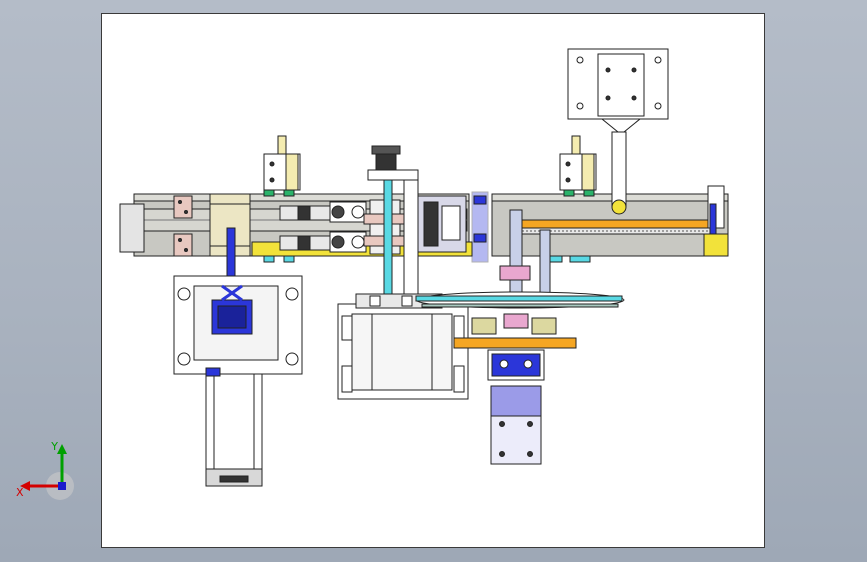 The width and height of the screenshot is (867, 562). What do you see at coordinates (516, 407) in the screenshot?
I see `bottom-drive-motor` at bounding box center [516, 407].